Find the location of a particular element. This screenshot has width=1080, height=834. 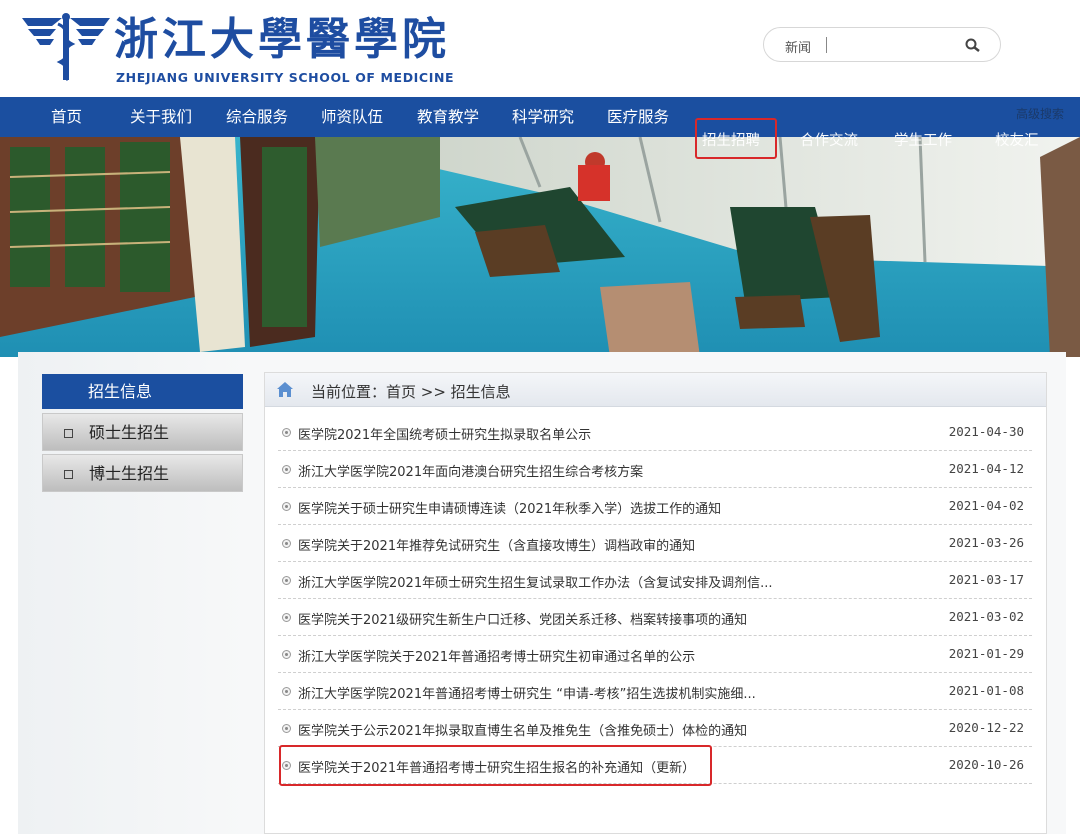

nav-item-education: 教育教学 is located at coordinates (448, 117).